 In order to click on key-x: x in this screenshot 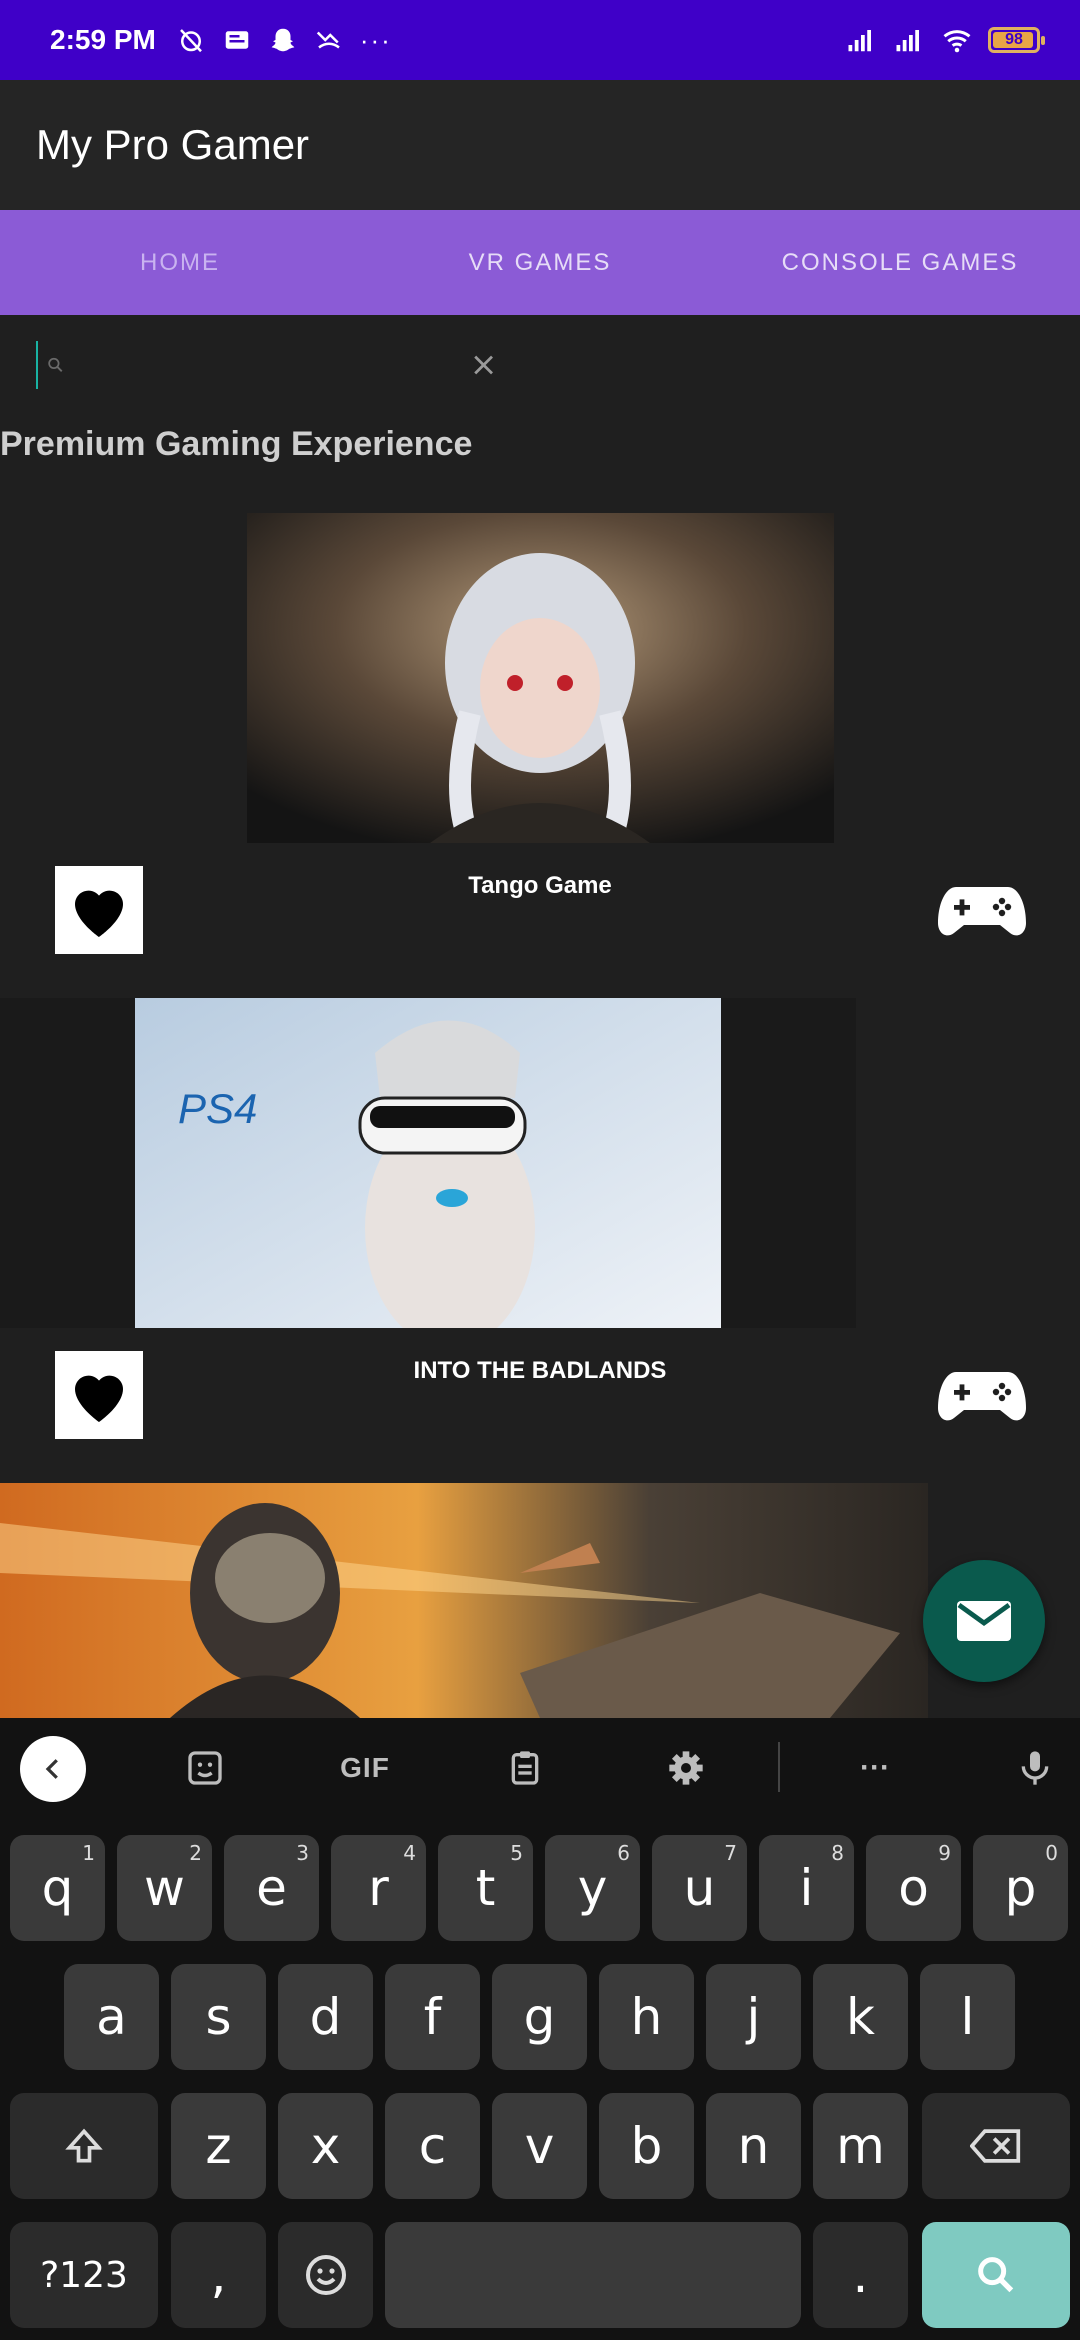, I will do `click(325, 2146)`.